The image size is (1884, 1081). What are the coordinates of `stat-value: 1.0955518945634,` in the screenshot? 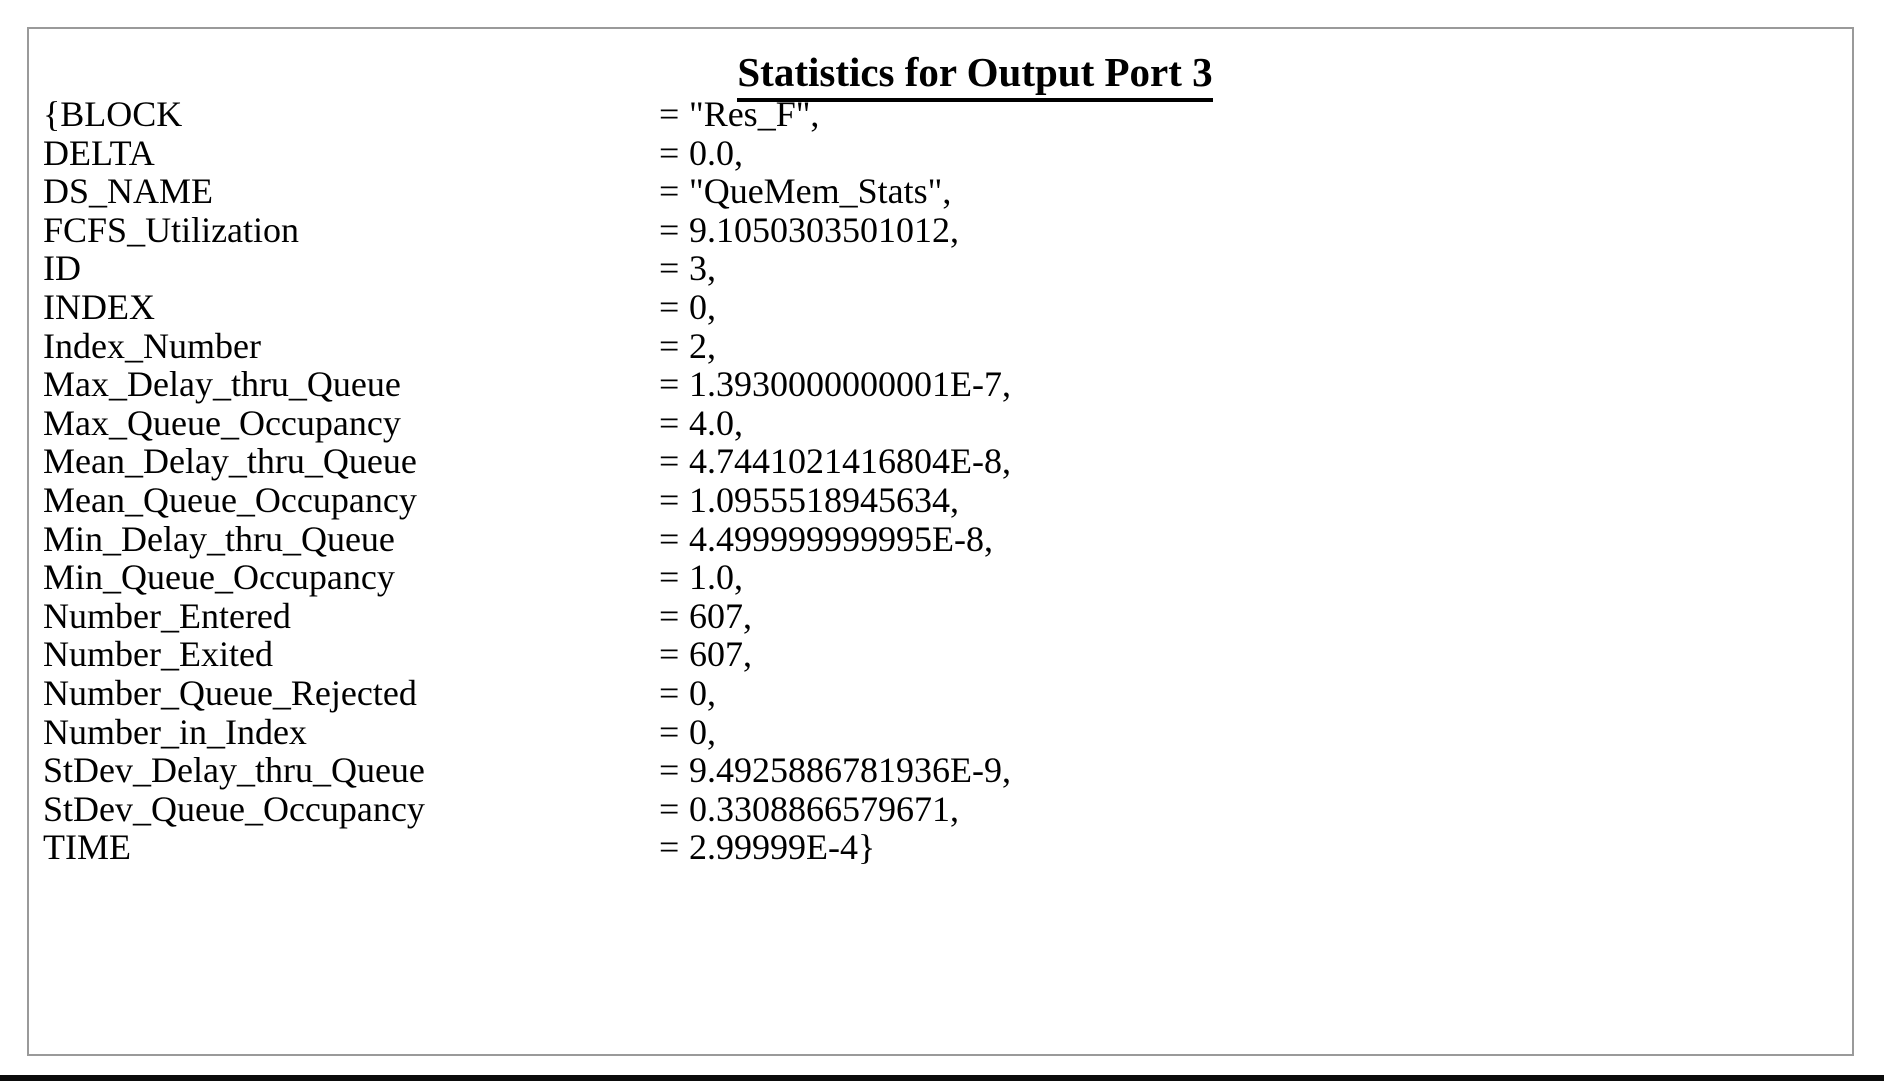 It's located at (824, 499).